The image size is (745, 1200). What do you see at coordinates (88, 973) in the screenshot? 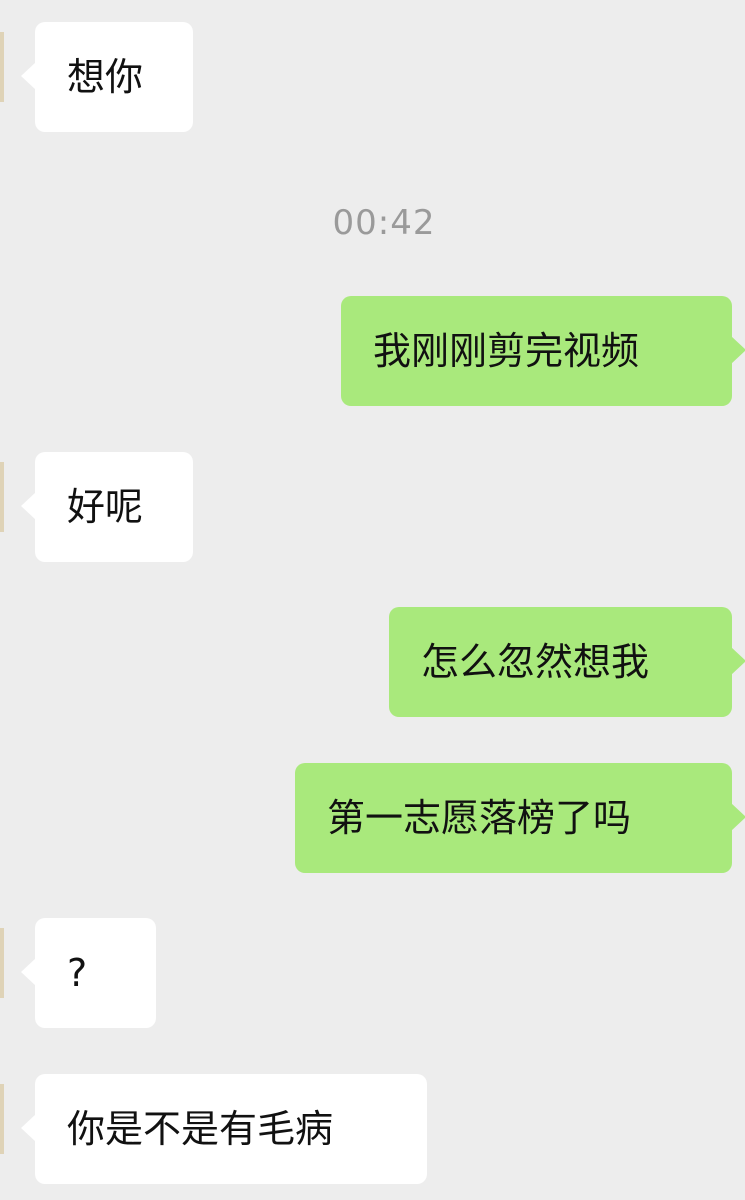
I see `incoming-message-bubble: ?` at bounding box center [88, 973].